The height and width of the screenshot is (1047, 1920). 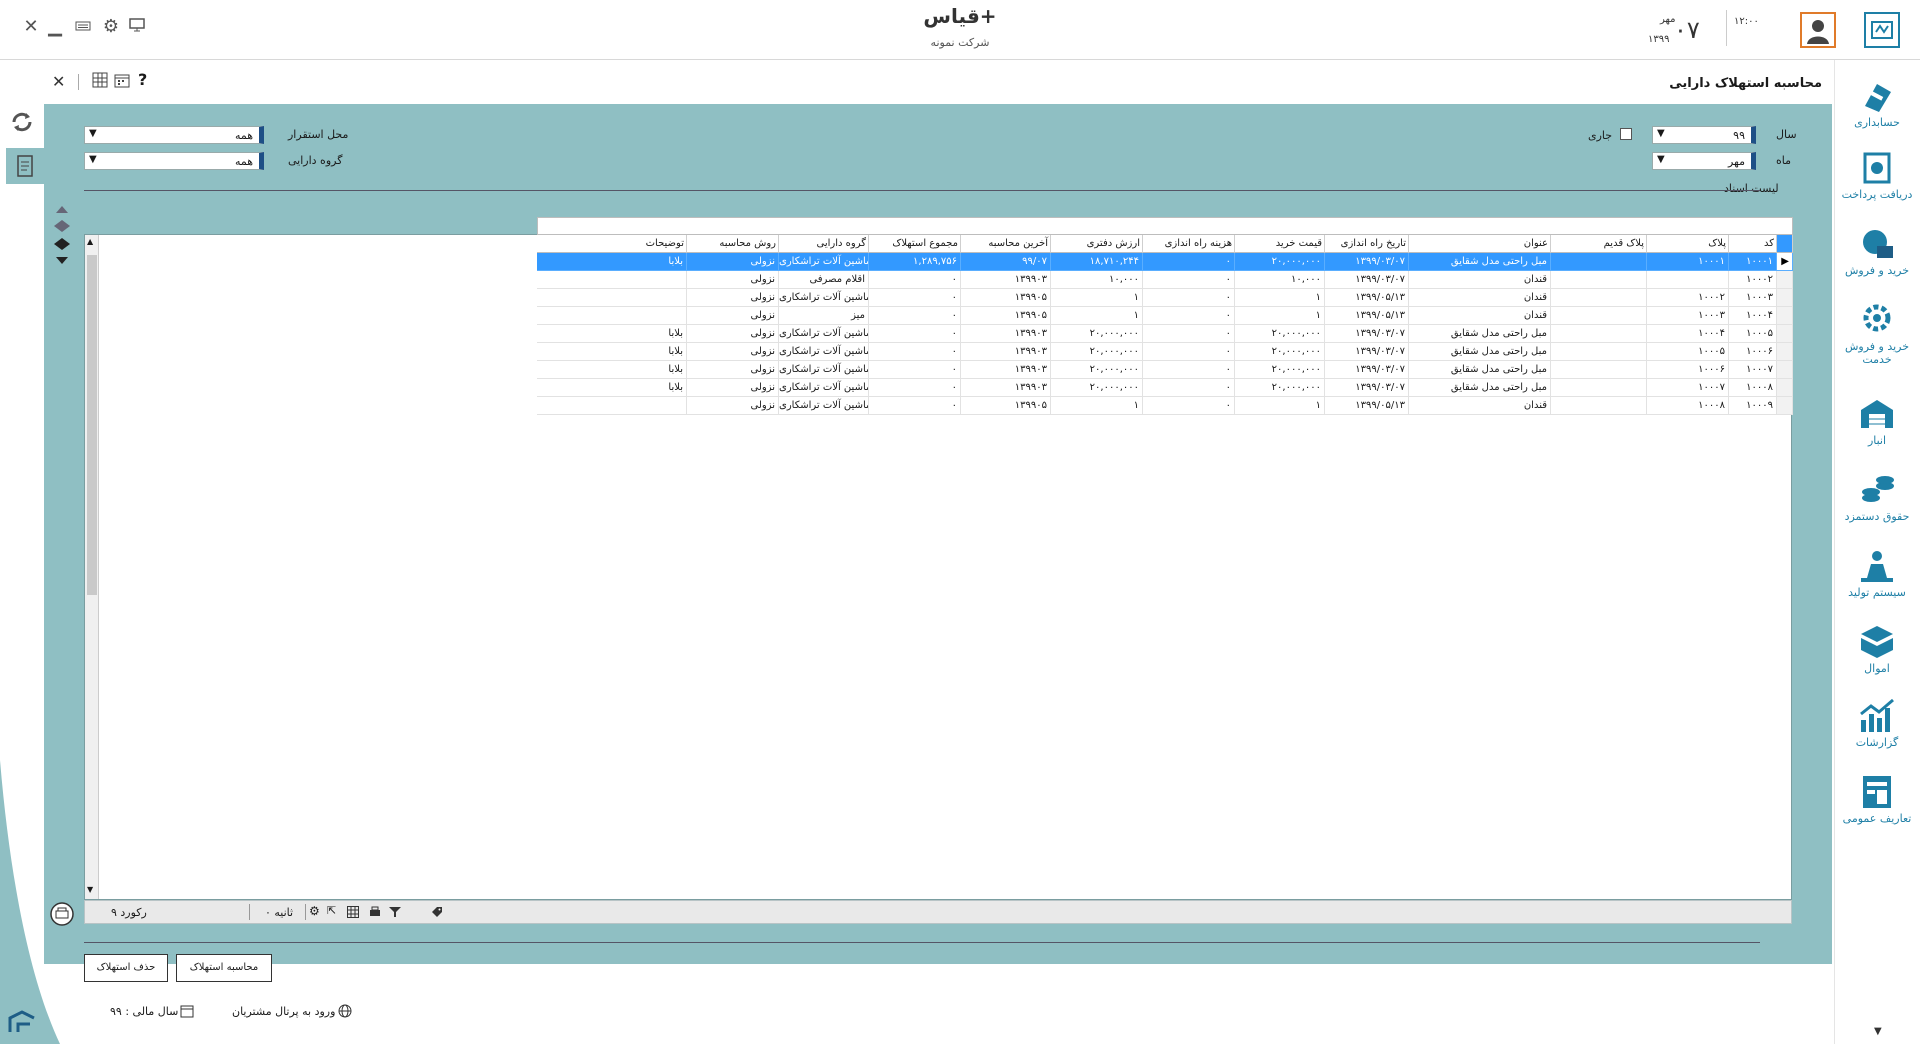 What do you see at coordinates (111, 27) in the screenshot?
I see `gear-icon: ⚙` at bounding box center [111, 27].